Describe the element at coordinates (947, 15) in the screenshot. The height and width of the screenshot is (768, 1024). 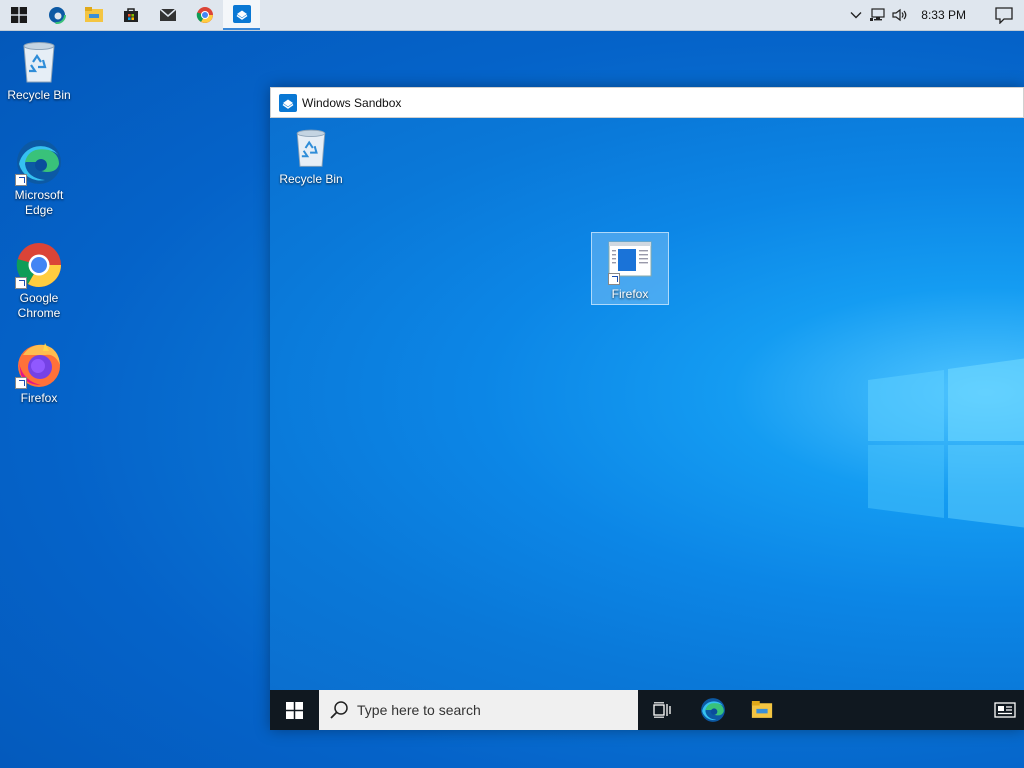
I see `clock: 8:33 PM` at that location.